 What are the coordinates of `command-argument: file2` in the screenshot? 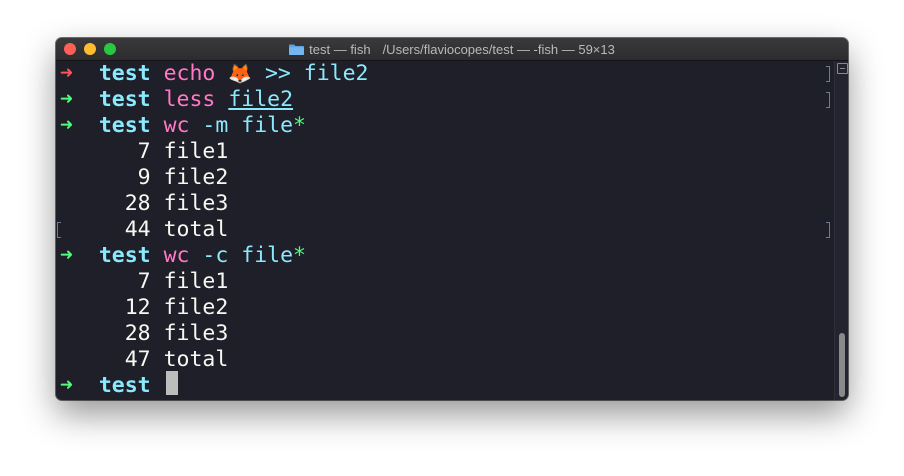 It's located at (336, 73).